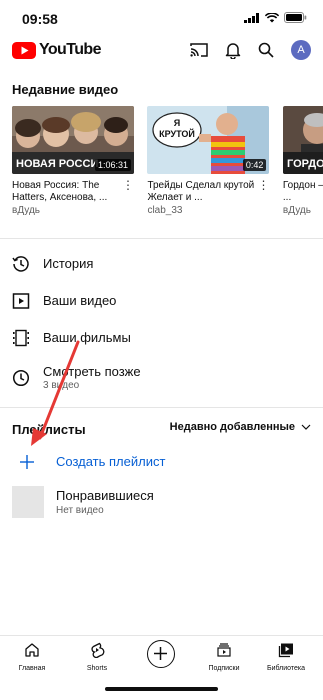 Image resolution: width=323 pixels, height=700 pixels. What do you see at coordinates (251, 17) in the screenshot?
I see `signal-icon` at bounding box center [251, 17].